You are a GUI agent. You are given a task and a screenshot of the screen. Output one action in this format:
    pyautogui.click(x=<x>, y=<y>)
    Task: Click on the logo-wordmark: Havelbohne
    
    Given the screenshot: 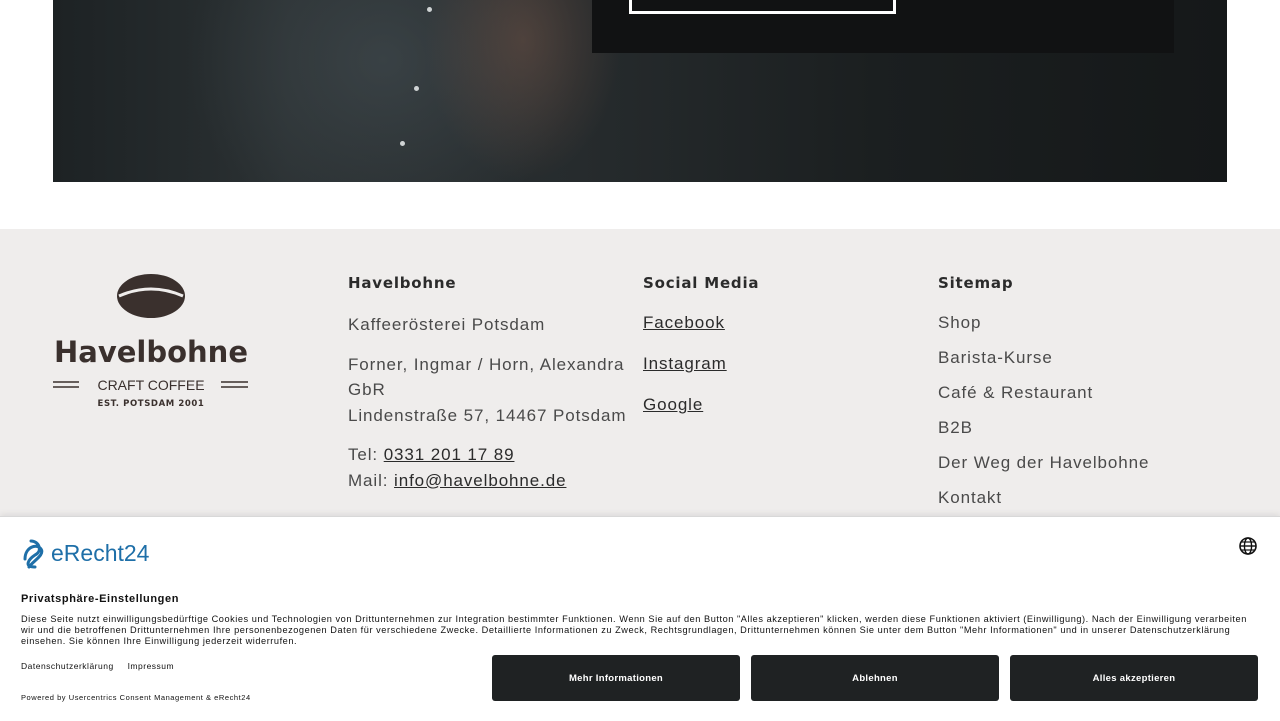 What is the action you would take?
    pyautogui.click(x=151, y=352)
    